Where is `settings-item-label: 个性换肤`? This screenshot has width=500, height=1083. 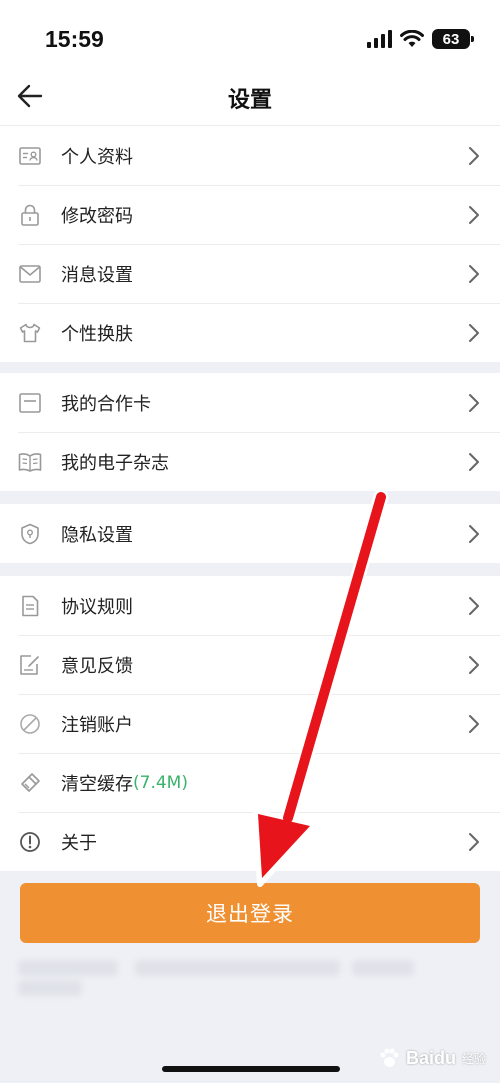
settings-item-label: 个性换肤 is located at coordinates (97, 334).